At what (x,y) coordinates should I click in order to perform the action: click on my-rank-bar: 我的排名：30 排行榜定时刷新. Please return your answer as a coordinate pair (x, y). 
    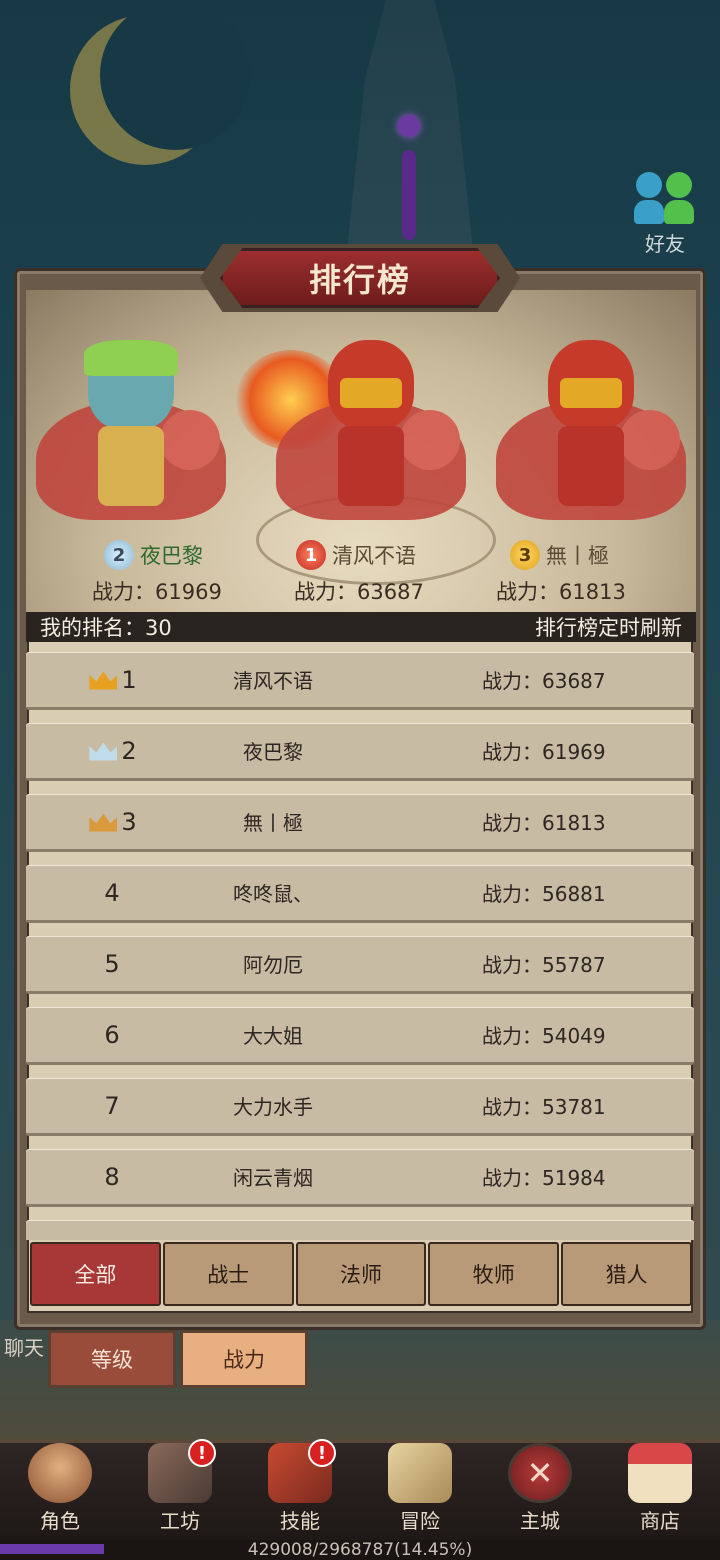
    Looking at the image, I should click on (361, 627).